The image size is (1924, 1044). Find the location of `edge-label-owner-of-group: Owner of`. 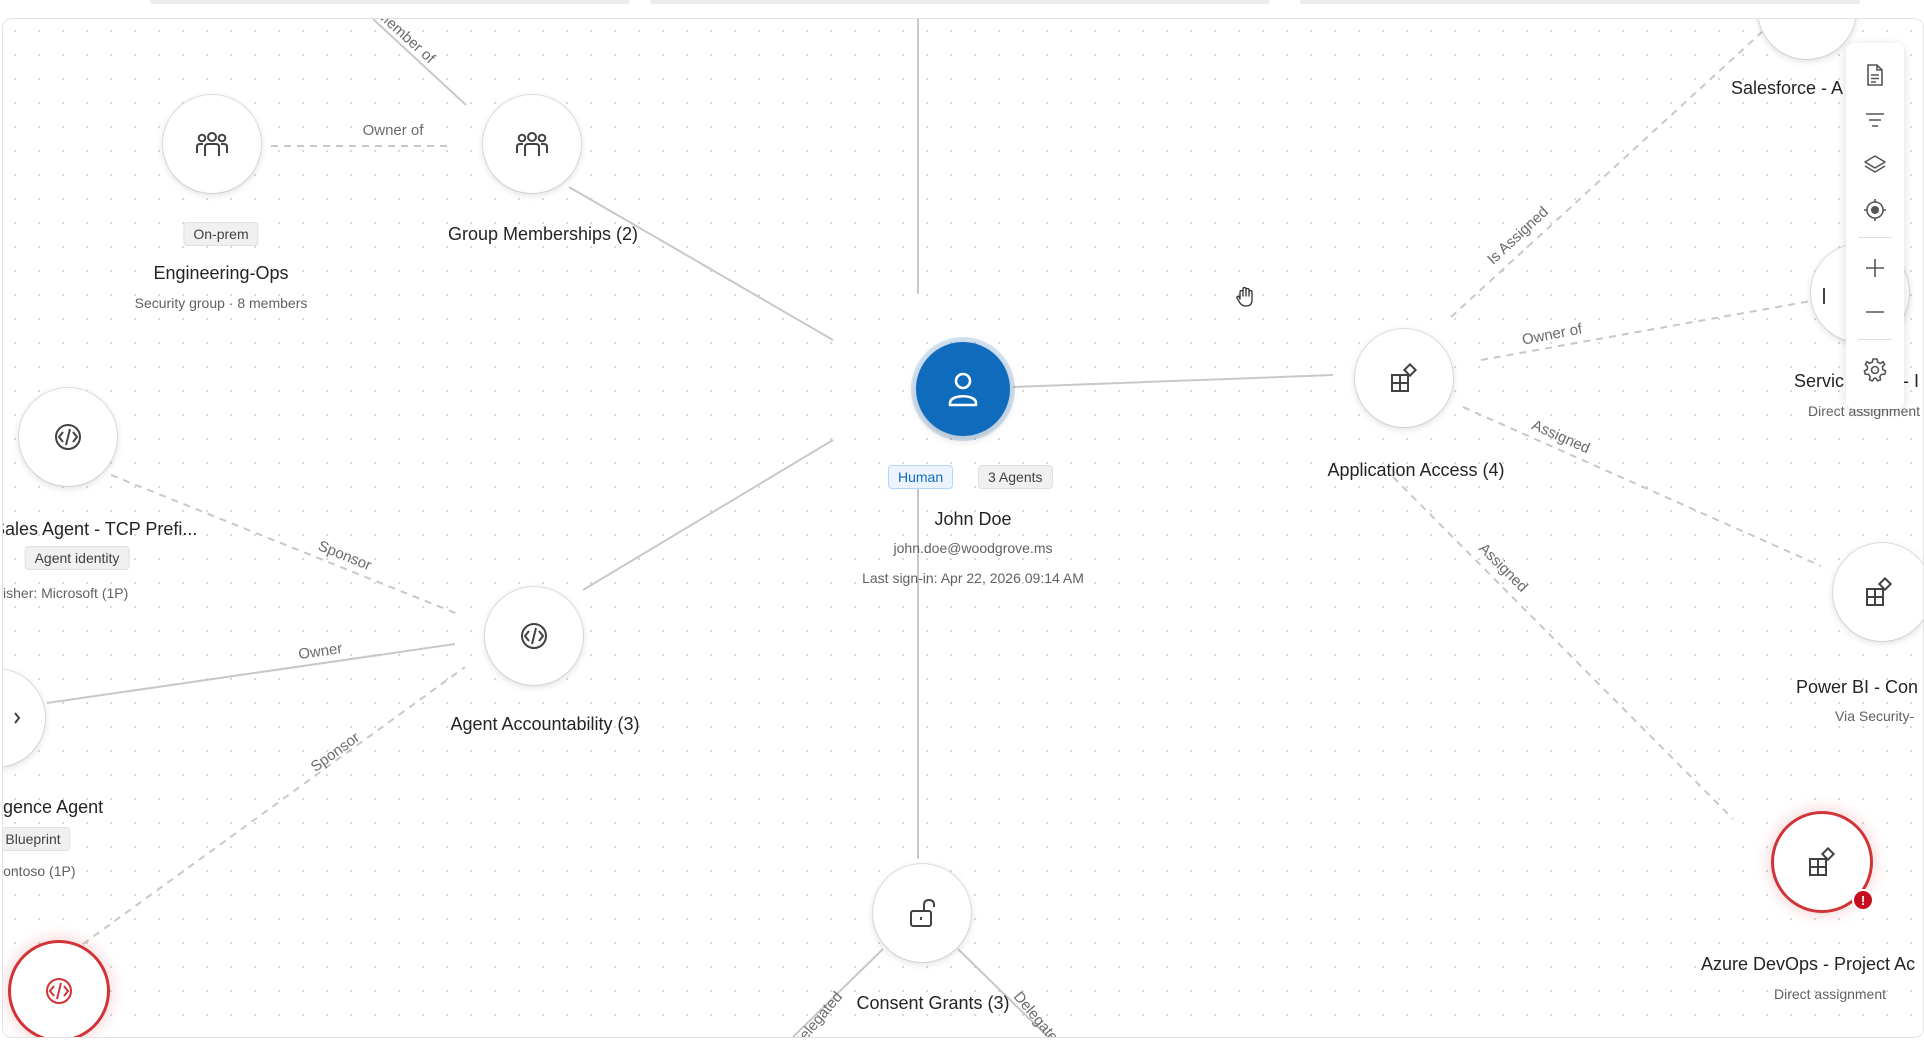

edge-label-owner-of-group: Owner of is located at coordinates (394, 130).